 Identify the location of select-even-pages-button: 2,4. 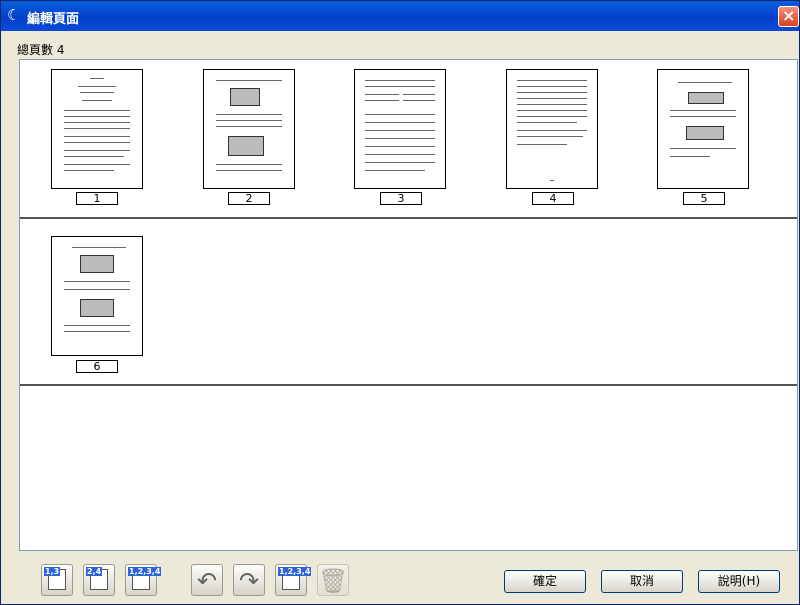
(99, 580).